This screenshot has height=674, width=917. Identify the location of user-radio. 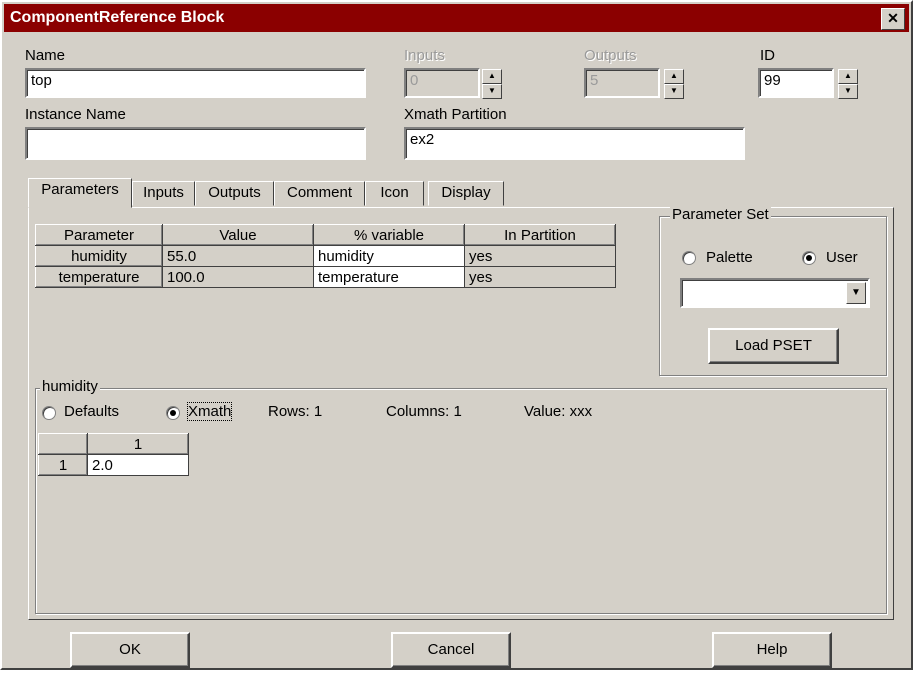
(809, 258).